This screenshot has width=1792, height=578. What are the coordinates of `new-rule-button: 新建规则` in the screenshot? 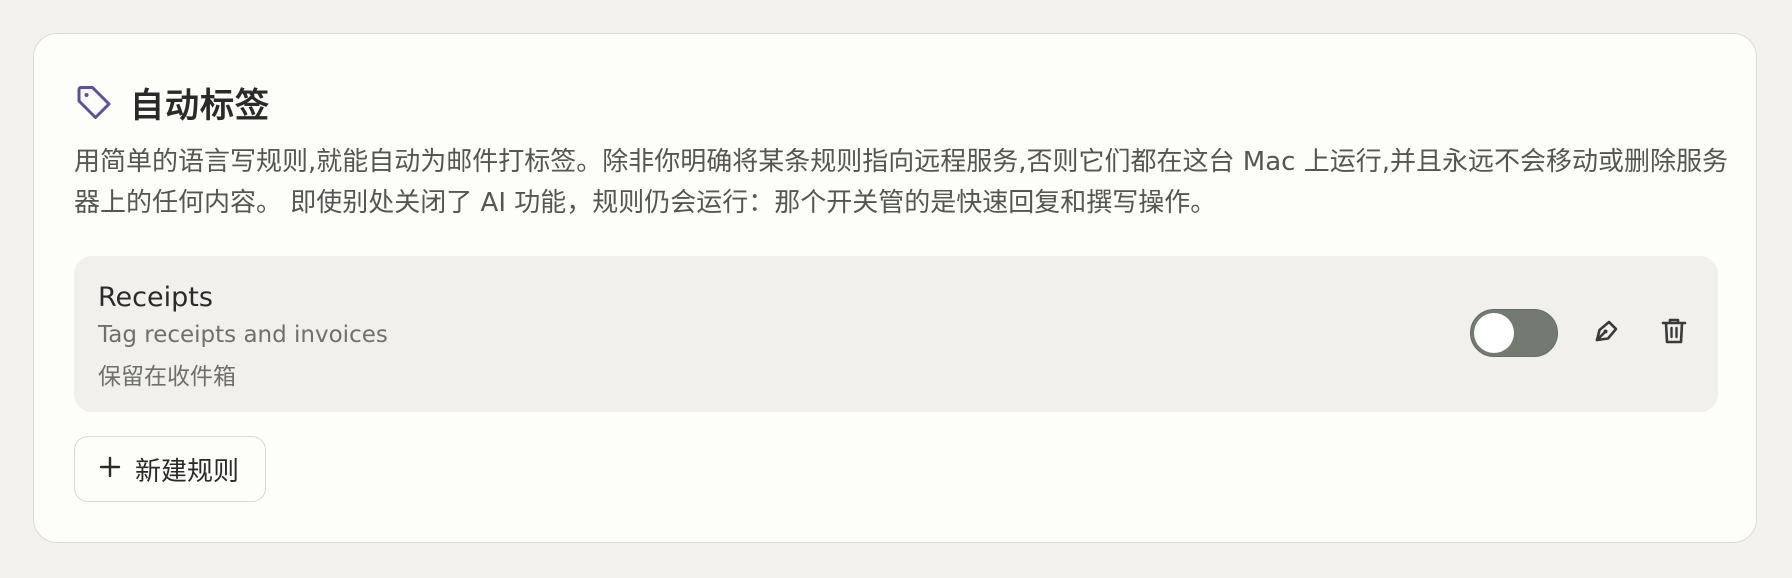 It's located at (170, 469).